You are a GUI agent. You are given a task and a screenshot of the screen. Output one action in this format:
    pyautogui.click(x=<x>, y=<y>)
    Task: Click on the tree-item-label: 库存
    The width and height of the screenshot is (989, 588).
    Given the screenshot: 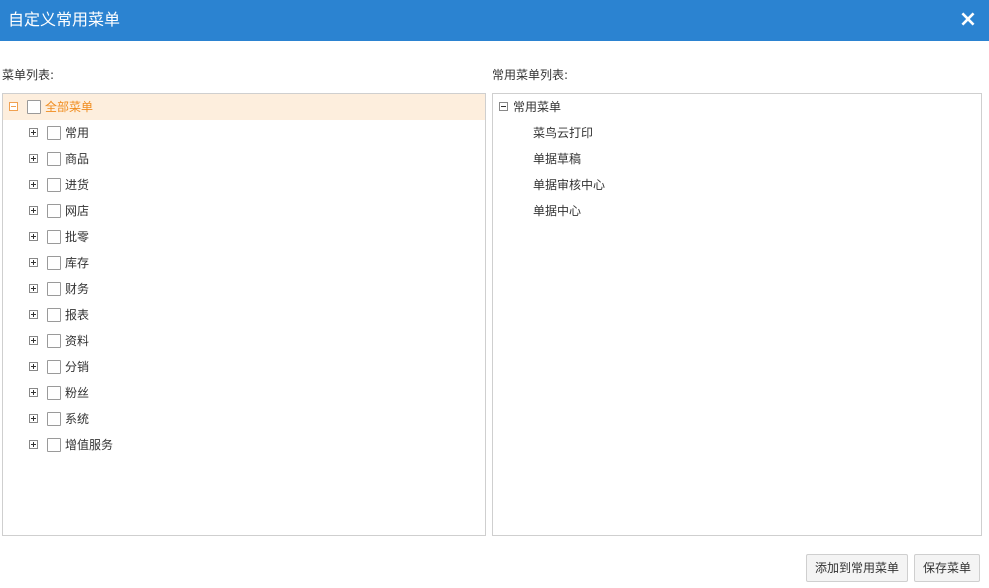 What is the action you would take?
    pyautogui.click(x=77, y=263)
    